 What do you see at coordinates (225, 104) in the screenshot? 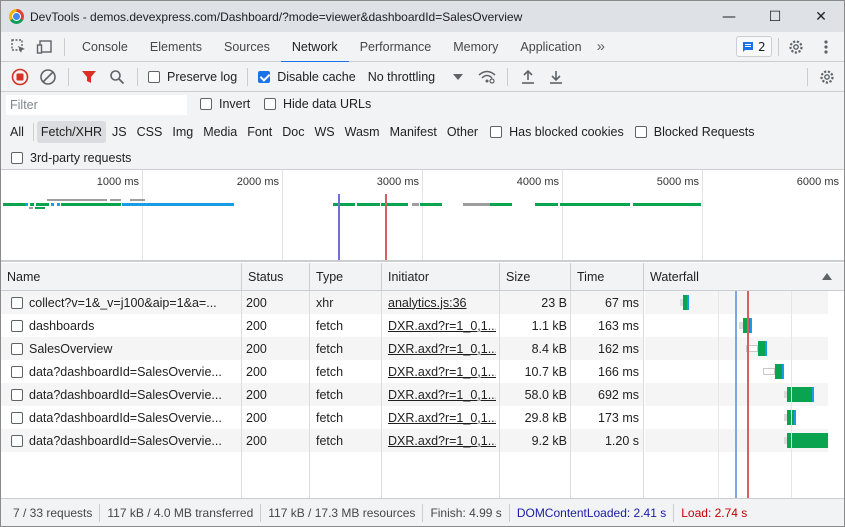
I see `invert-checkbox: Invert` at bounding box center [225, 104].